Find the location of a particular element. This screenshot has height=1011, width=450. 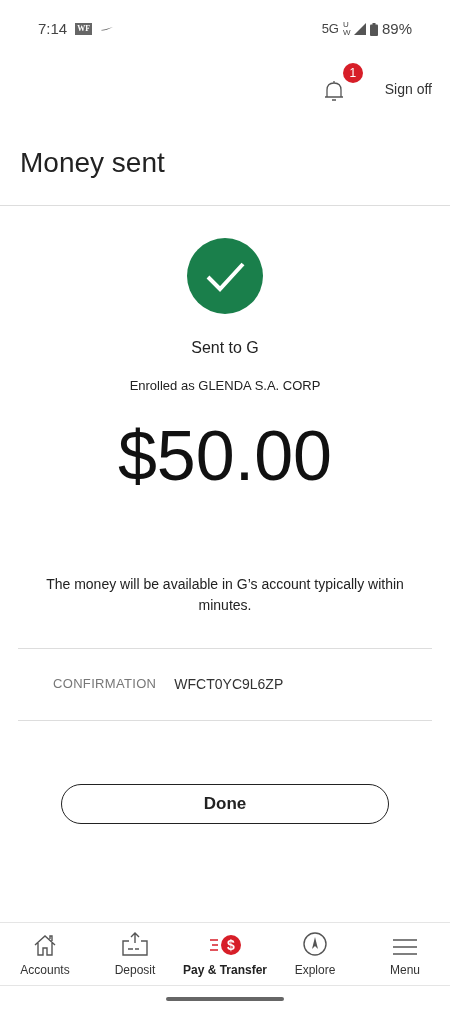

sign-off-link: Sign off is located at coordinates (408, 89).